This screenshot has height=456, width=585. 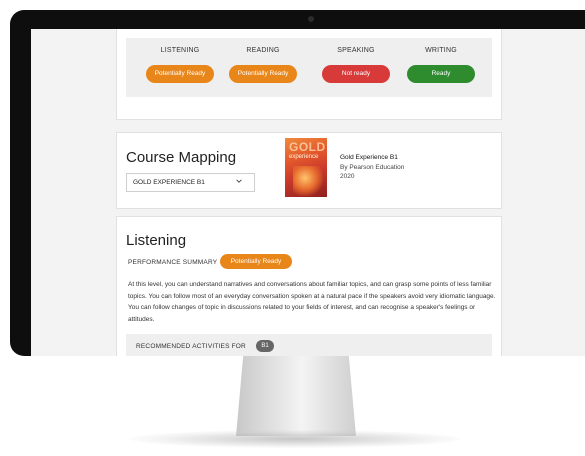 I want to click on course-select-value: GOLD EXPERIENCE B1, so click(x=169, y=182).